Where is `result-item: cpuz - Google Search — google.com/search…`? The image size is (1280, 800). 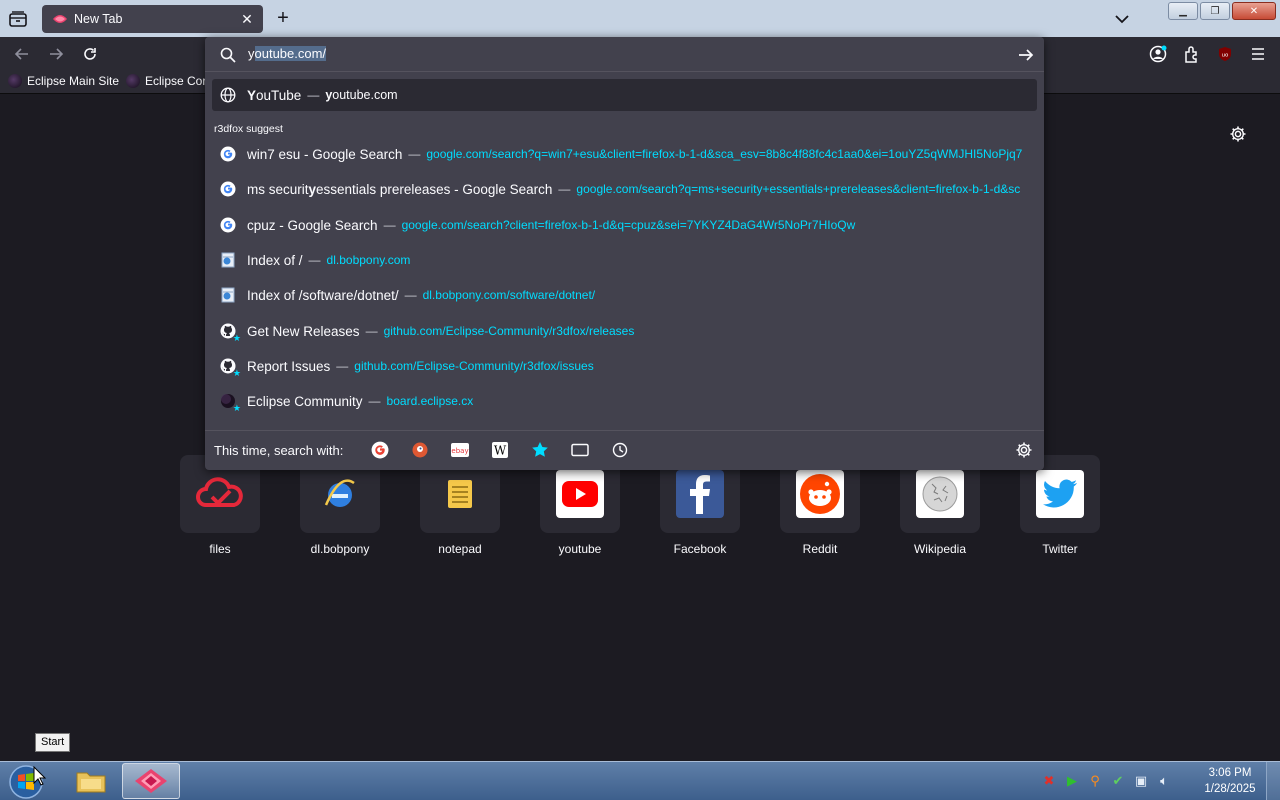
result-item: cpuz - Google Search — google.com/search… is located at coordinates (624, 225).